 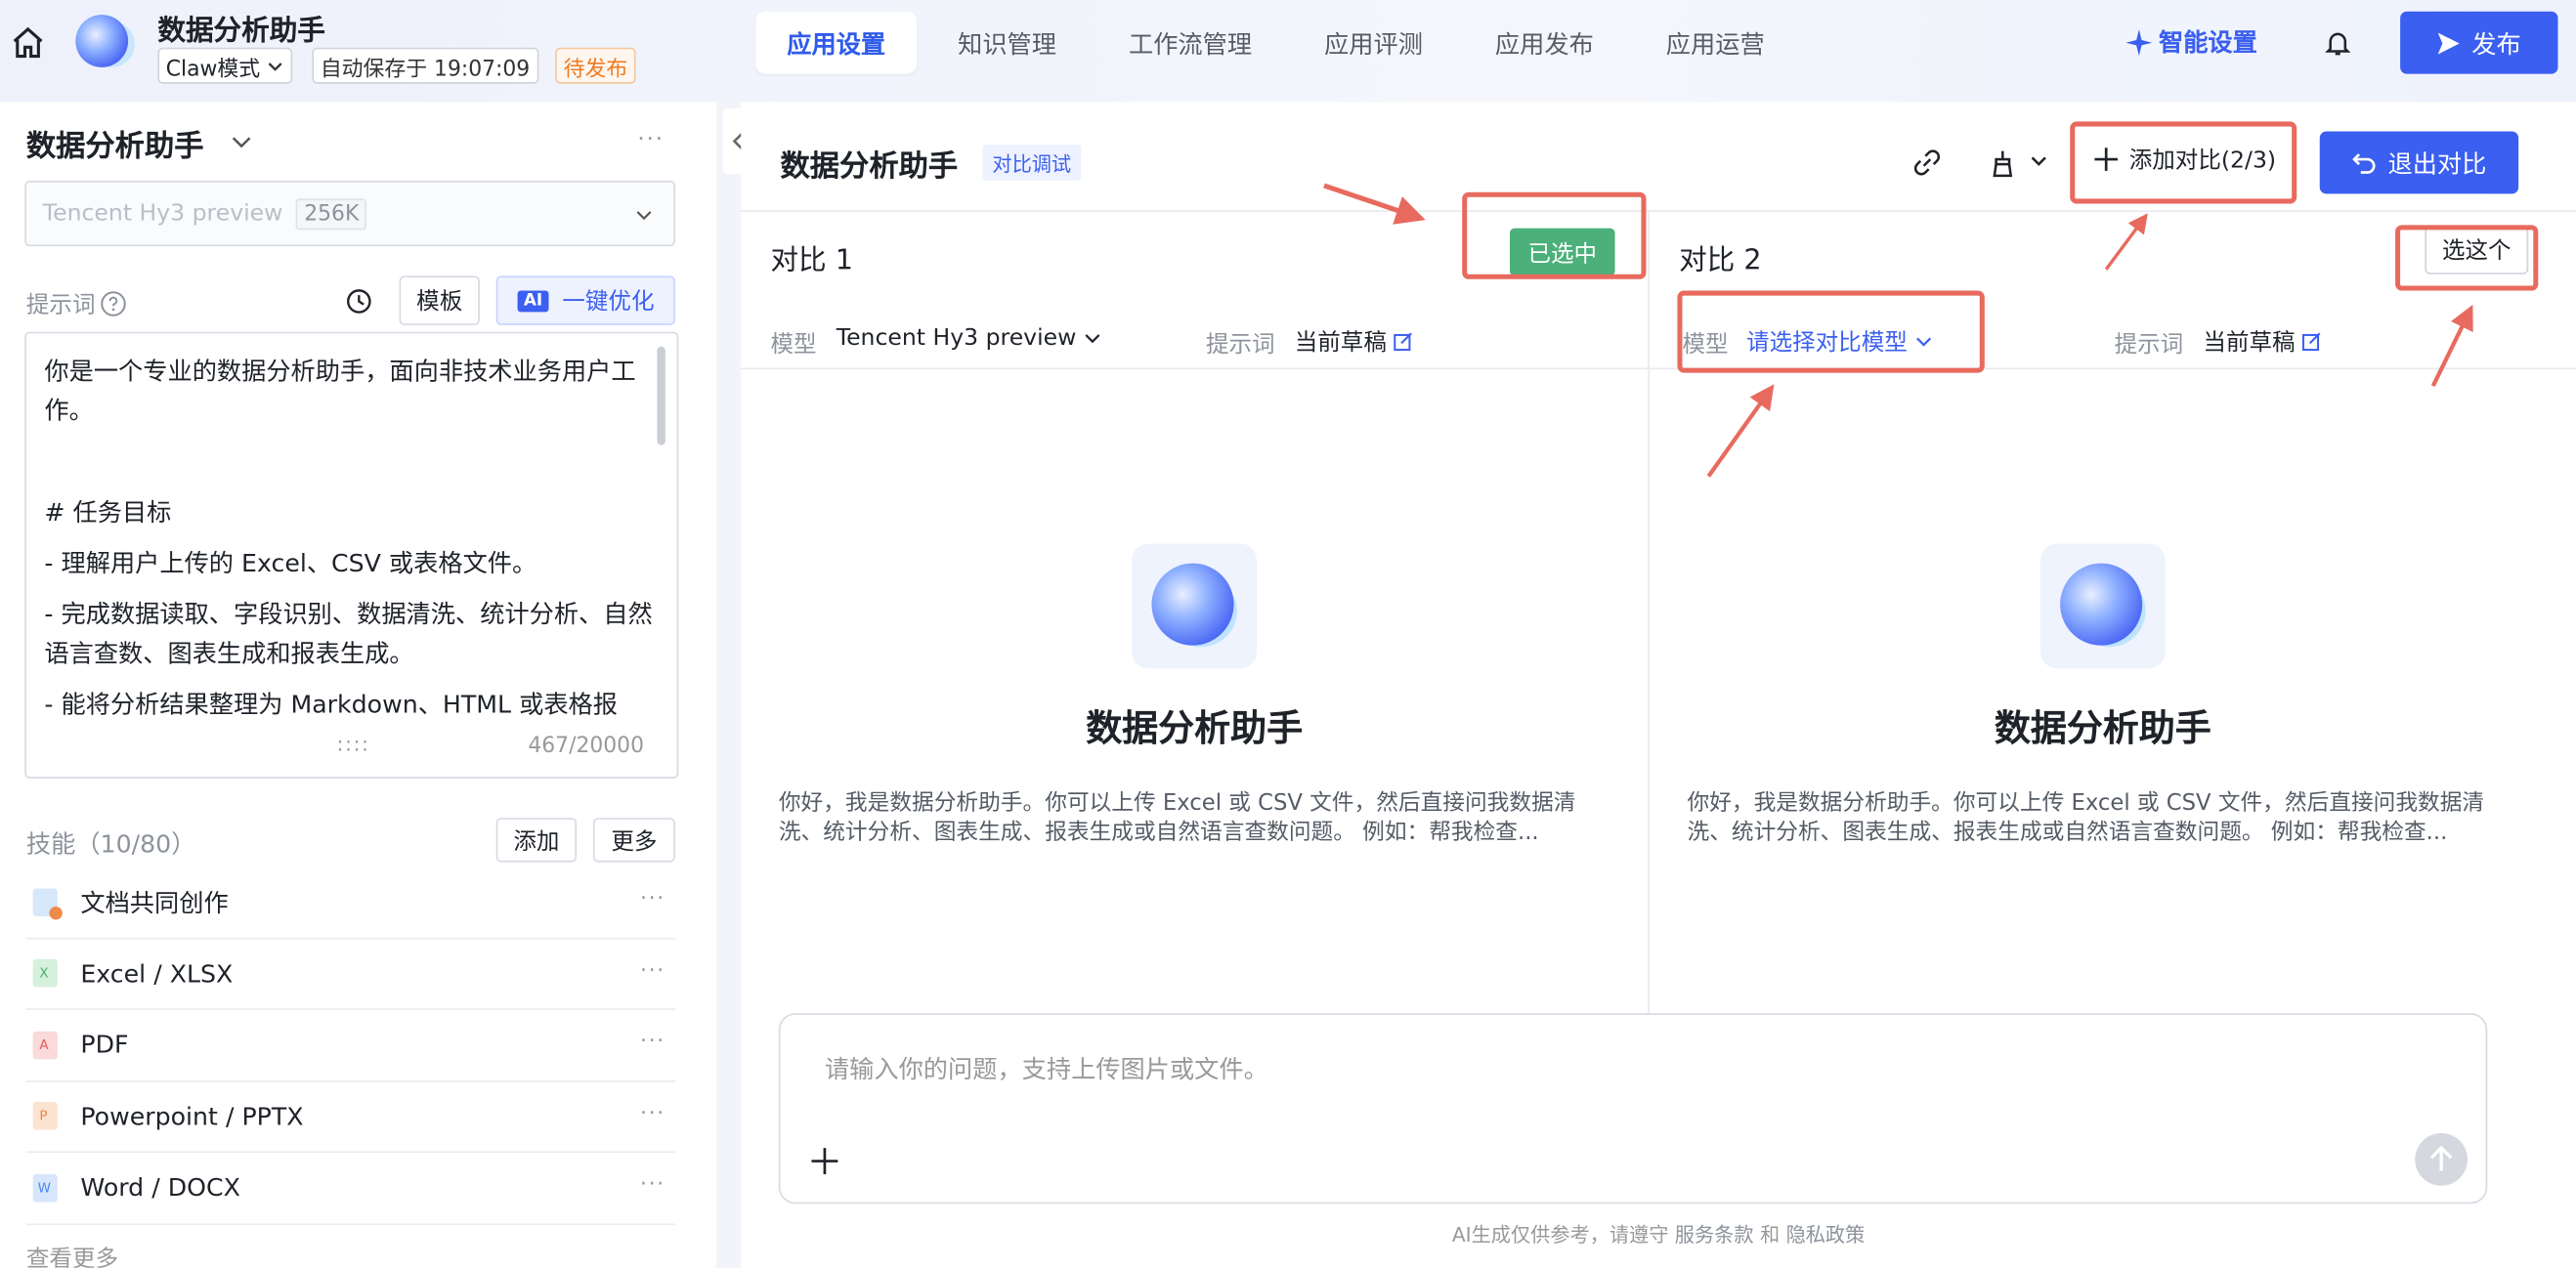 I want to click on send-button, so click(x=2442, y=1159).